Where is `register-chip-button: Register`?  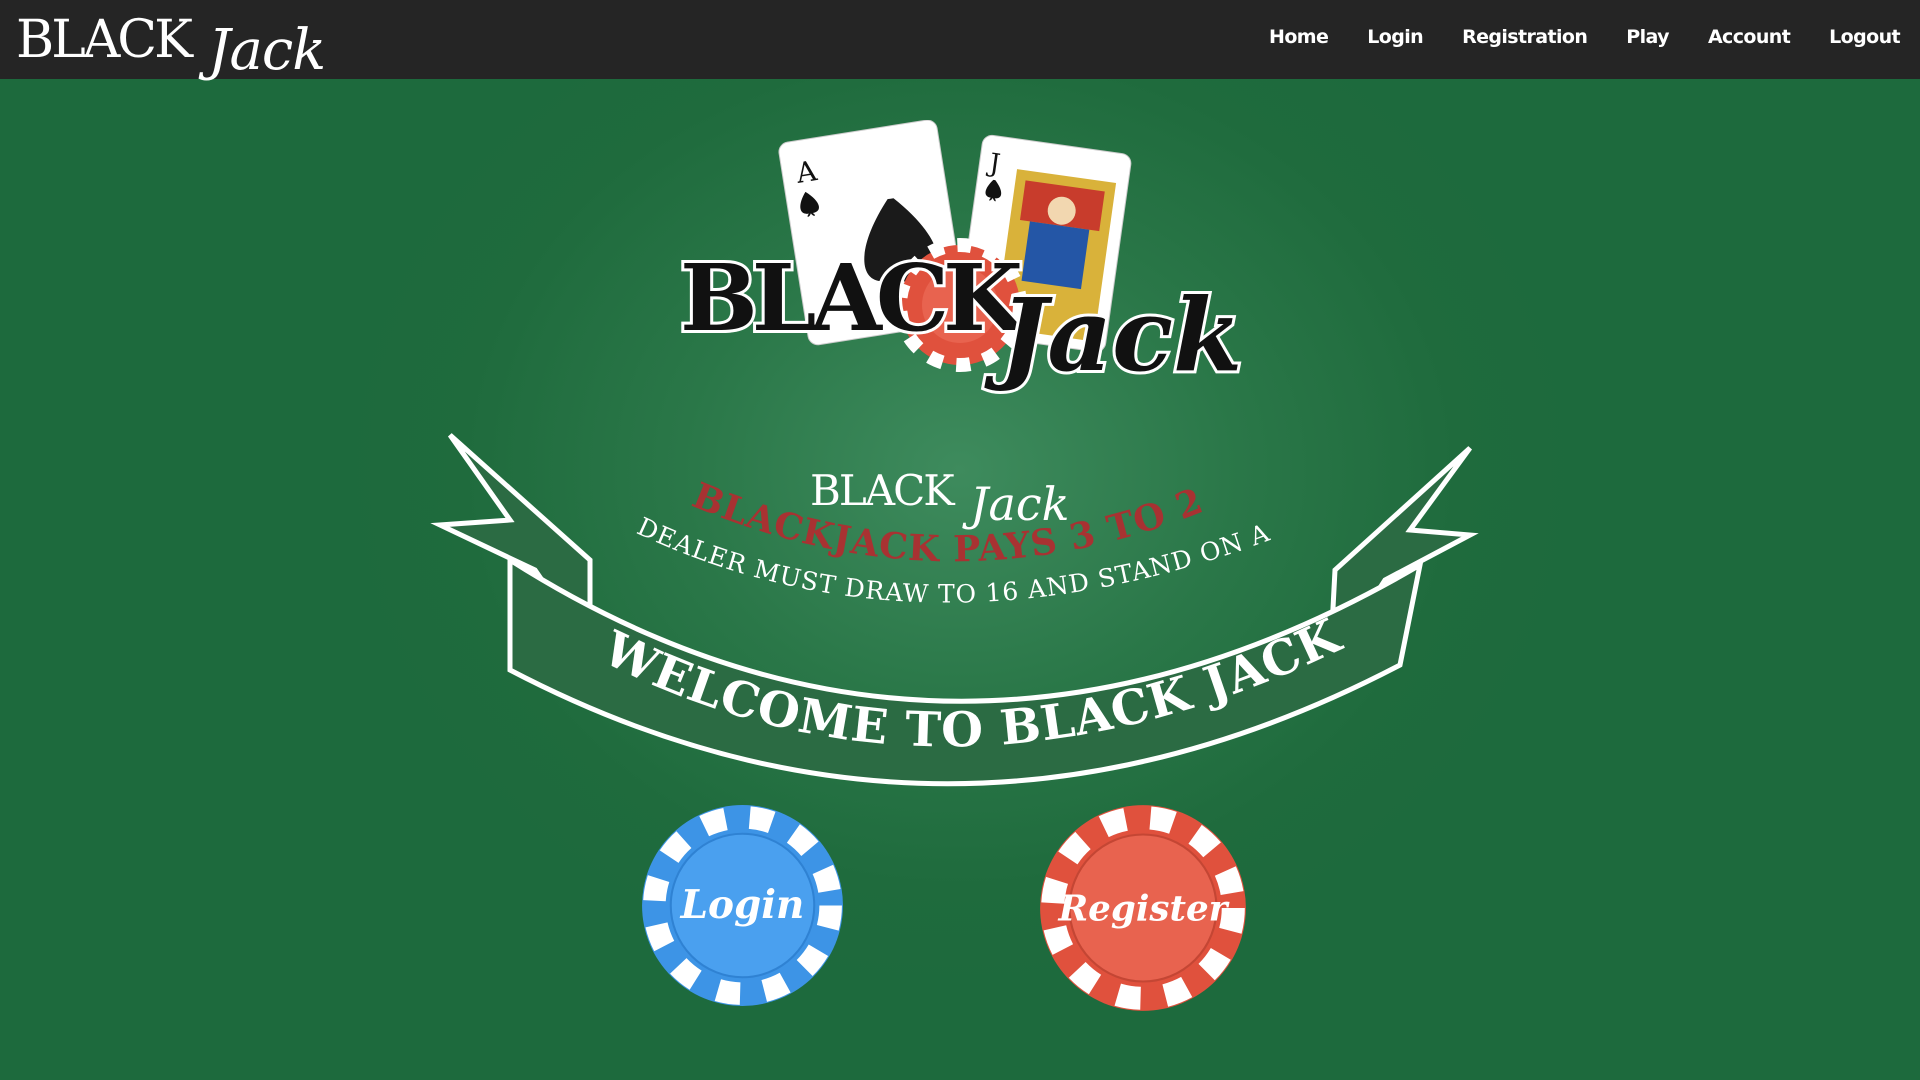
register-chip-button: Register is located at coordinates (1143, 908).